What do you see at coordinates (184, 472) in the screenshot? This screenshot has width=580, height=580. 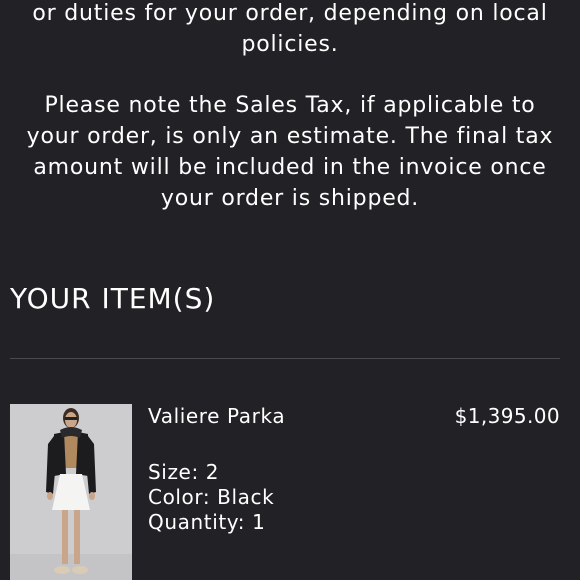 I see `product-size: Size: 2` at bounding box center [184, 472].